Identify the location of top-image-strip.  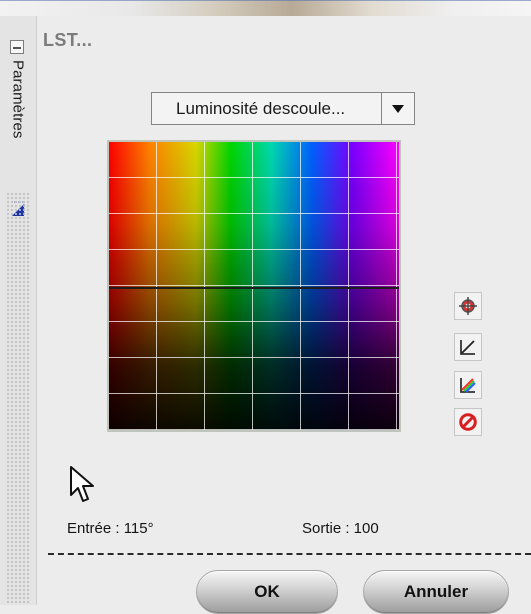
(265, 8).